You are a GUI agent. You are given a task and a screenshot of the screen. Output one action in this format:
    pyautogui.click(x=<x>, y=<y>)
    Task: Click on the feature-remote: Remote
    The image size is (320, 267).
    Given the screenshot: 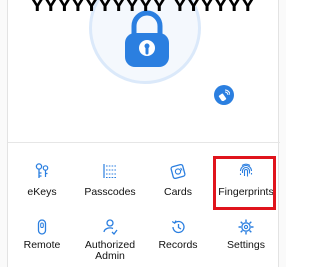 What is the action you would take?
    pyautogui.click(x=42, y=240)
    